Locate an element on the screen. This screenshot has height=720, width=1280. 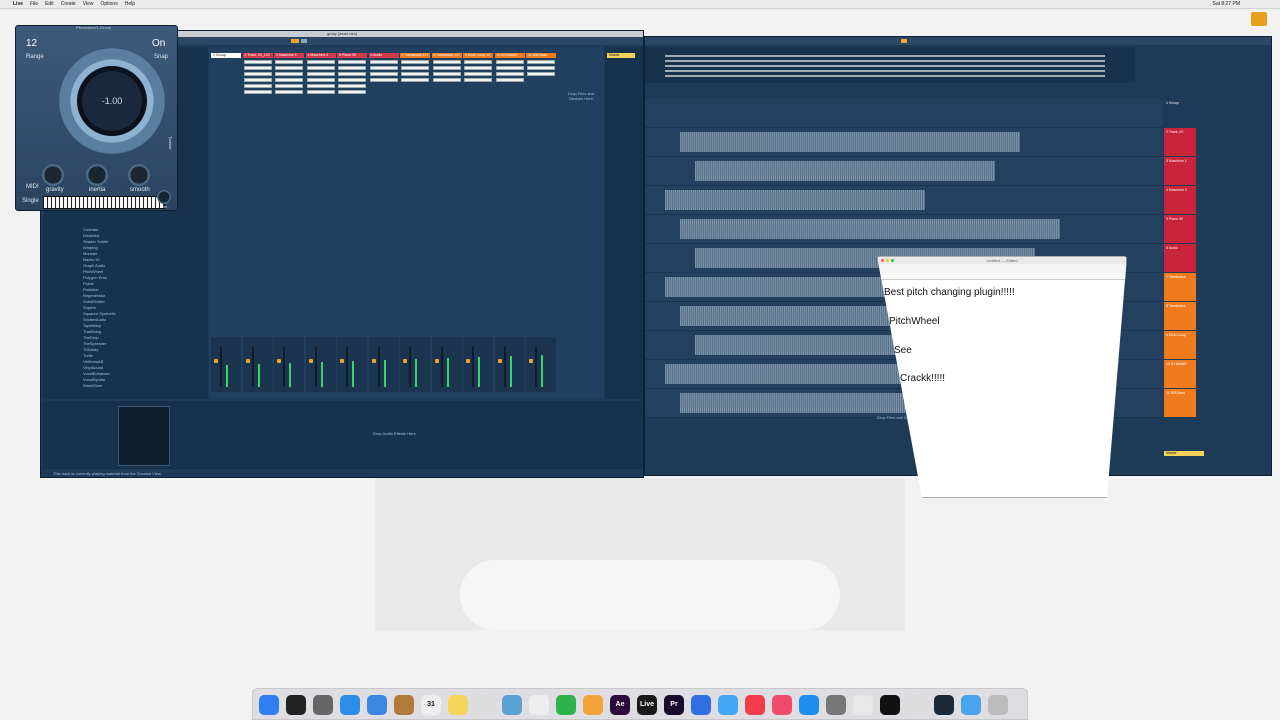
menu-create: Create is located at coordinates (68, 4).